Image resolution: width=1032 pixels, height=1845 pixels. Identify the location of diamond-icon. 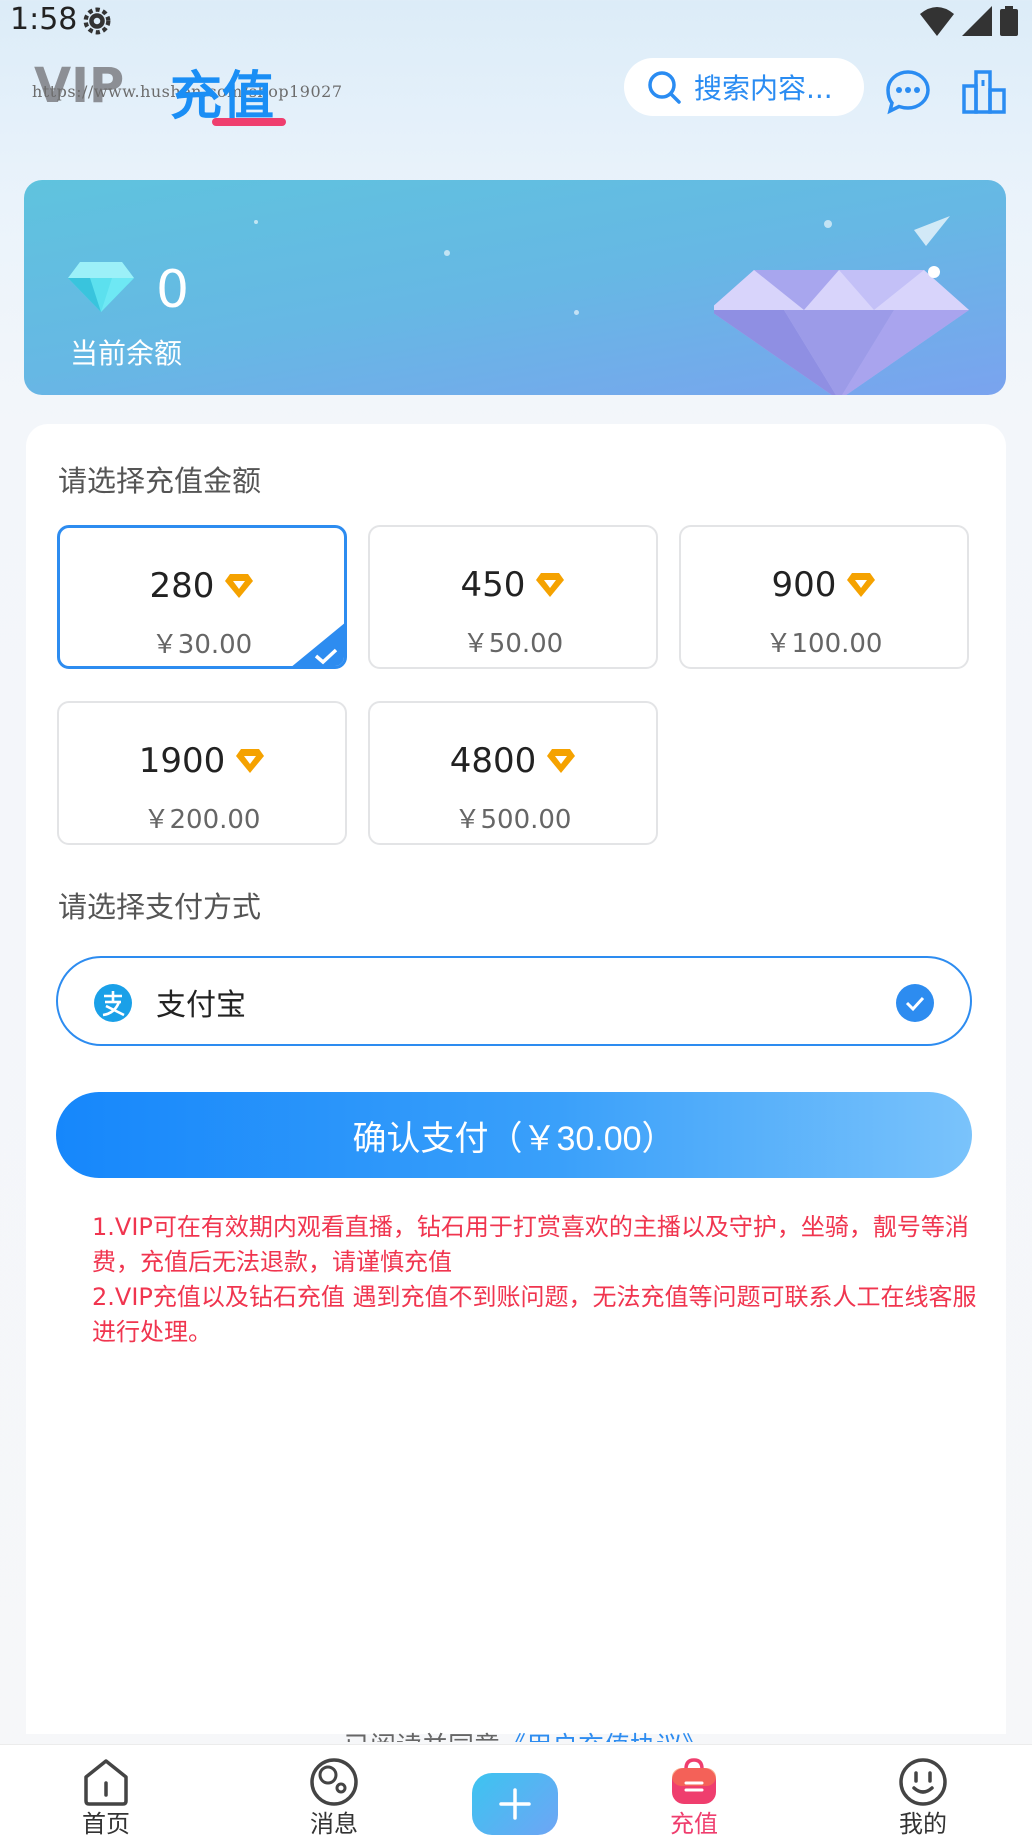
(101, 287).